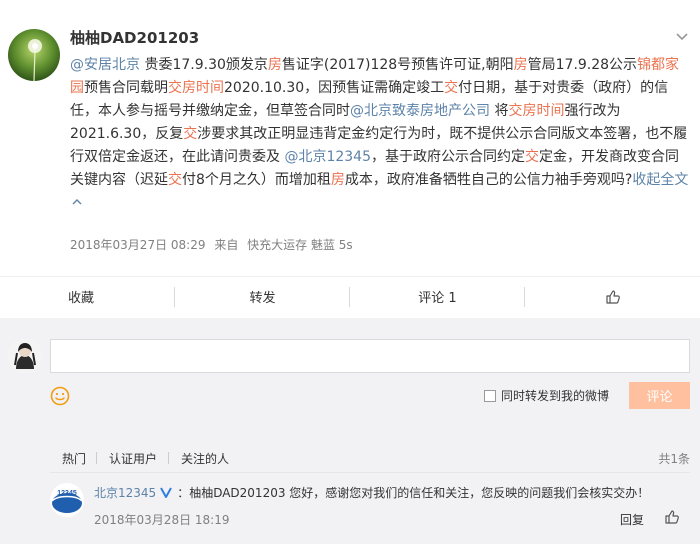  I want to click on reply-button: 回复, so click(632, 519).